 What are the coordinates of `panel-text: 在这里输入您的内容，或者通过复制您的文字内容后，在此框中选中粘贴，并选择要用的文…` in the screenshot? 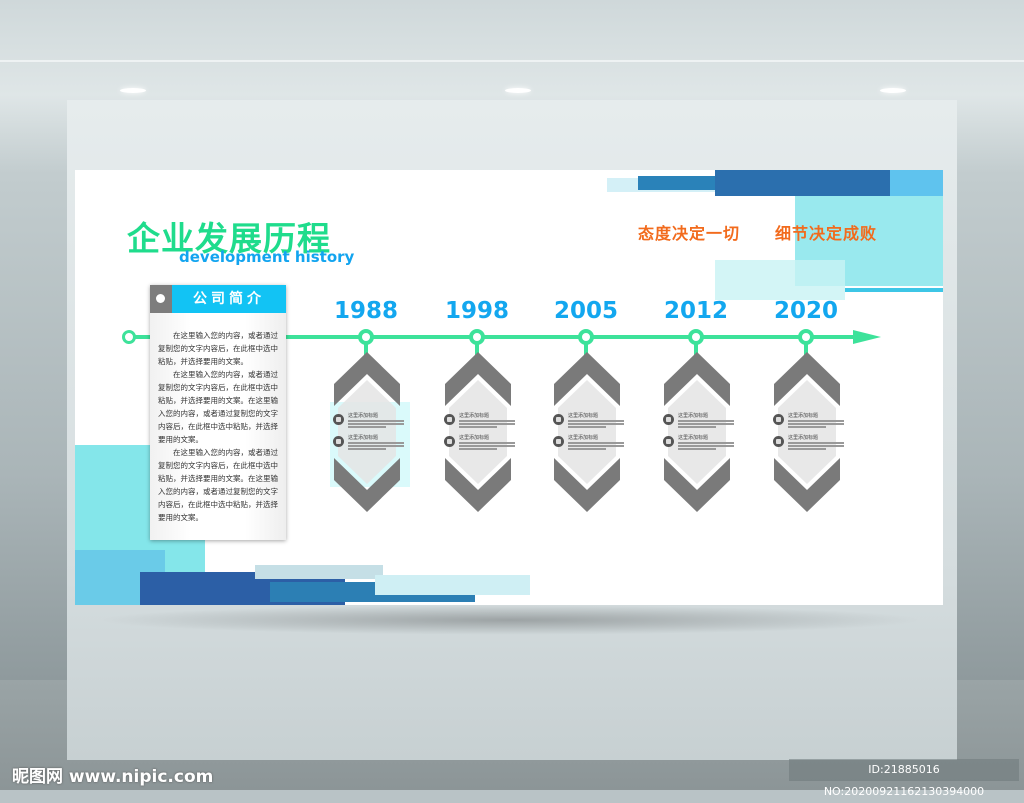 It's located at (218, 426).